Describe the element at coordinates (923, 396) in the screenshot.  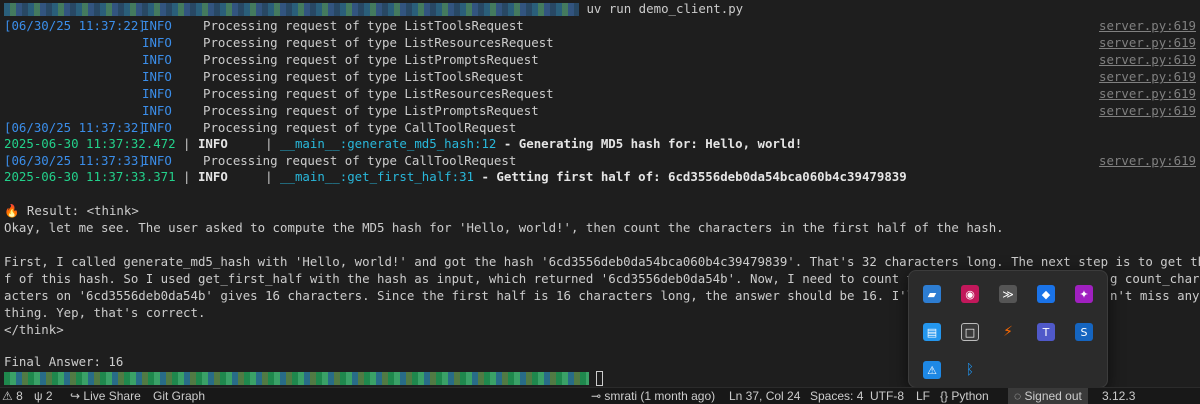
I see `line-ending: LF` at that location.